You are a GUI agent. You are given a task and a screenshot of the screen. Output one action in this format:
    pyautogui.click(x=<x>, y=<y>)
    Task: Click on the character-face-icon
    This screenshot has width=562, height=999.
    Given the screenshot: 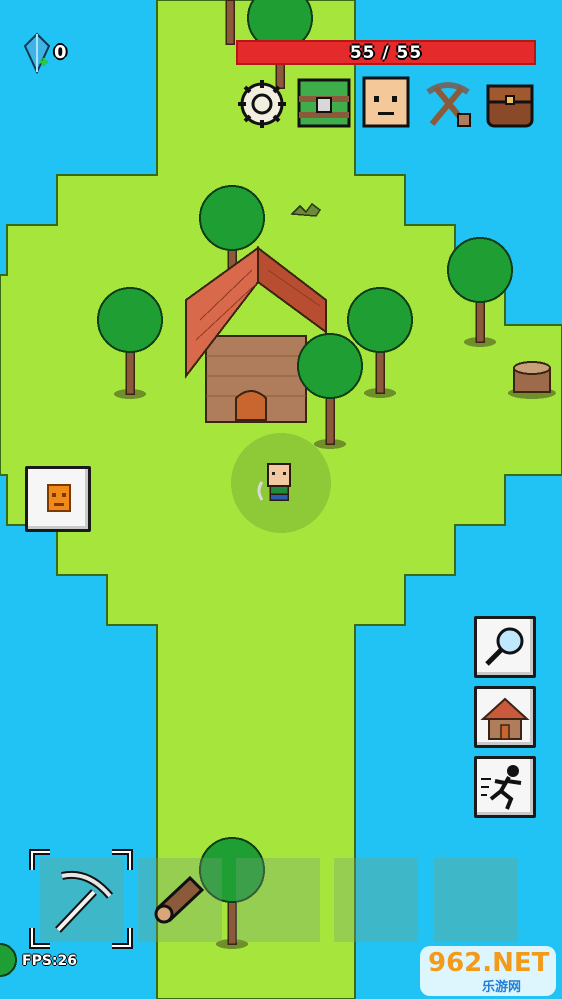 What is the action you would take?
    pyautogui.click(x=386, y=103)
    